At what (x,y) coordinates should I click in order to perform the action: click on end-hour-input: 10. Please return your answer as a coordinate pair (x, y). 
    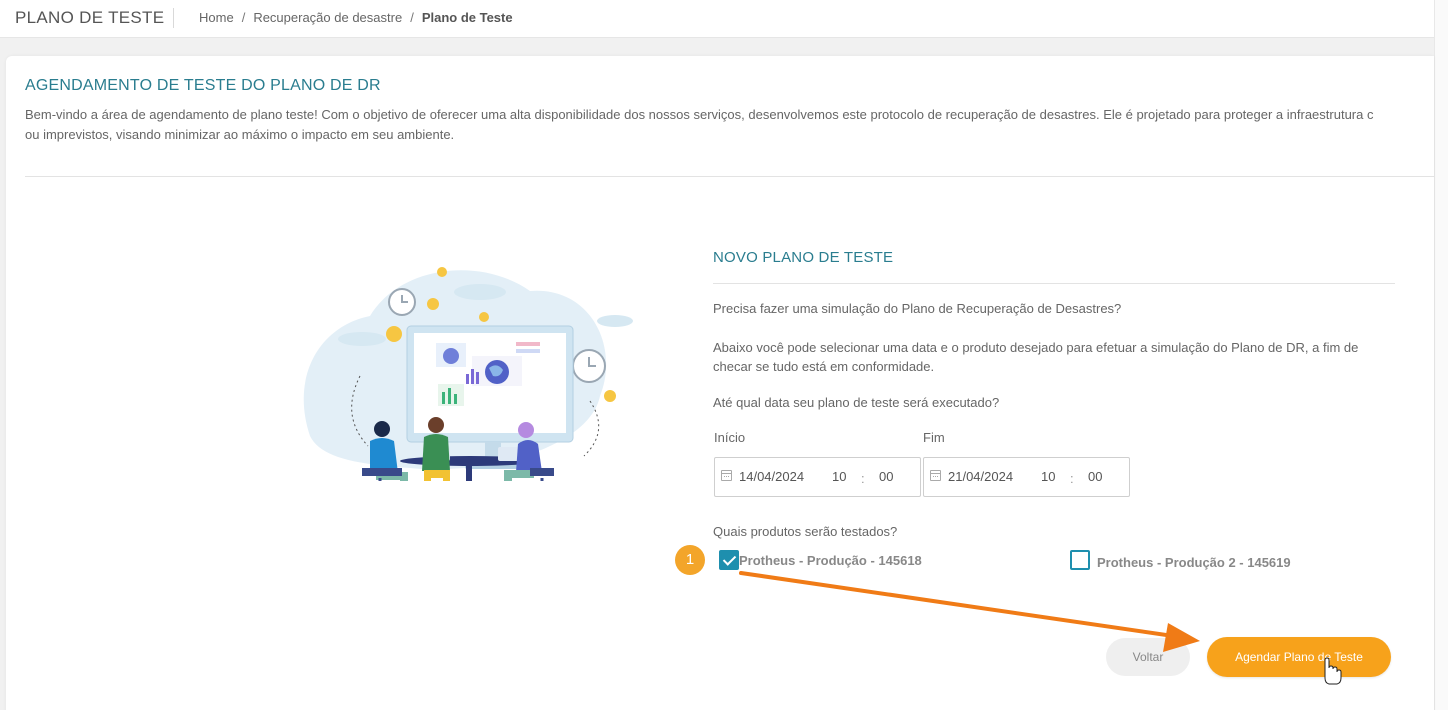
    Looking at the image, I should click on (1048, 476).